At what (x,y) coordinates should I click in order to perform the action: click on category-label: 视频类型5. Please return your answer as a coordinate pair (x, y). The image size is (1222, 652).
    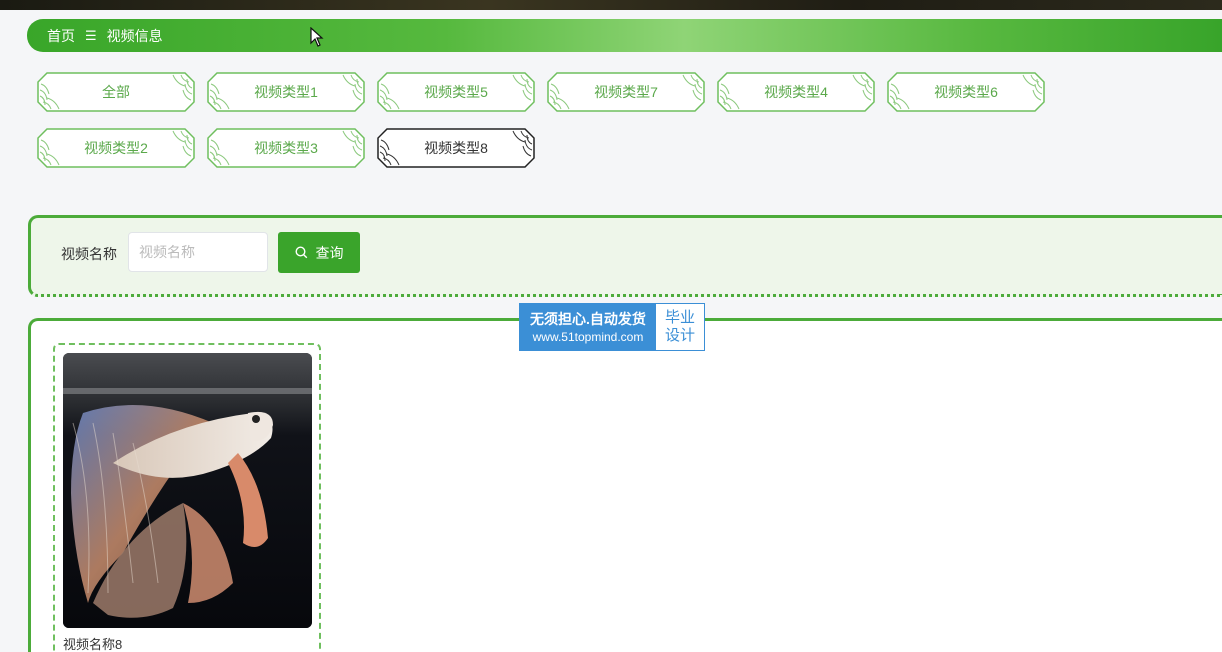
    Looking at the image, I should click on (456, 92).